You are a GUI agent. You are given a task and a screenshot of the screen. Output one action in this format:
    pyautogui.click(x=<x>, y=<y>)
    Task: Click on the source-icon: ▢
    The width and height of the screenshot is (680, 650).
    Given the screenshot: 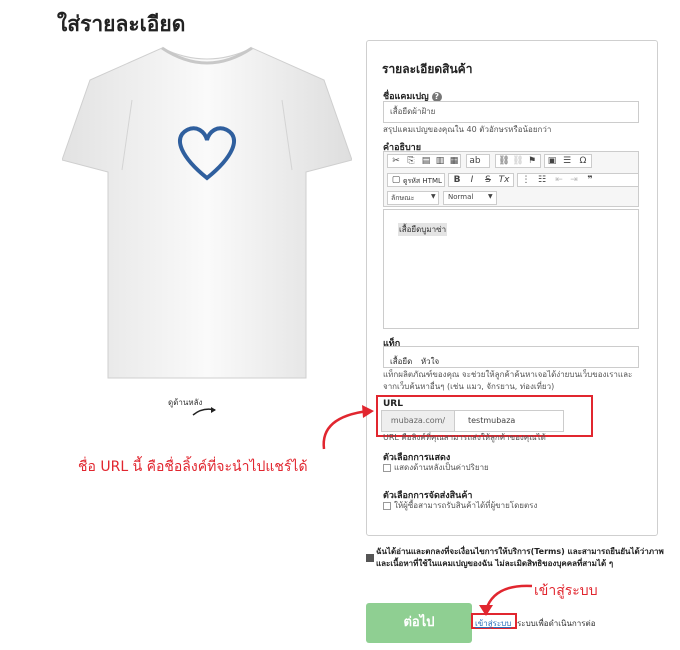 What is the action you would take?
    pyautogui.click(x=396, y=180)
    